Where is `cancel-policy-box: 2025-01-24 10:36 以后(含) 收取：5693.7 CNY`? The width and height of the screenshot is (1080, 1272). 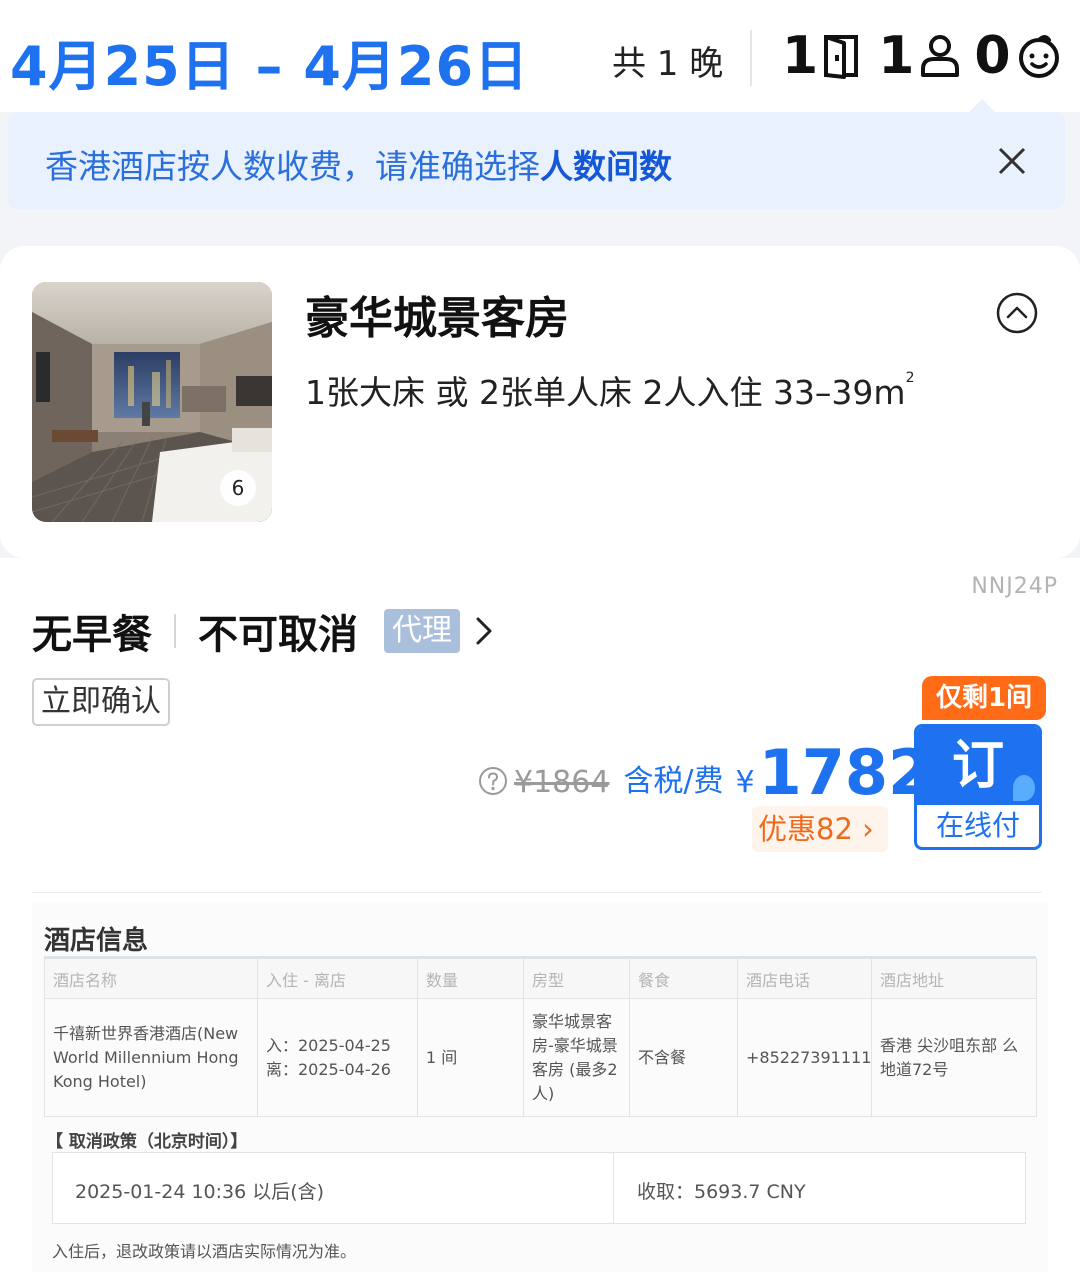 cancel-policy-box: 2025-01-24 10:36 以后(含) 收取：5693.7 CNY is located at coordinates (539, 1188).